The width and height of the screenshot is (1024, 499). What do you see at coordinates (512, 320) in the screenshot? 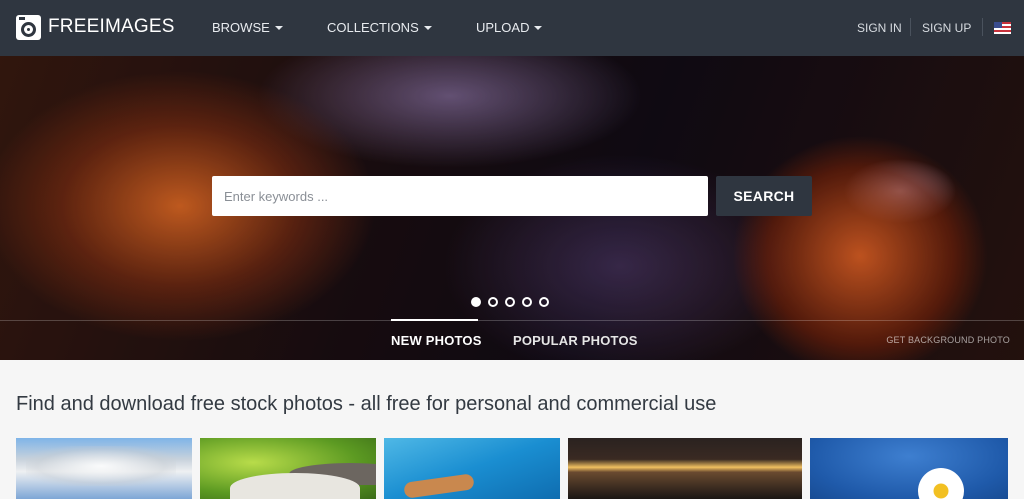
I see `tabs-divider` at bounding box center [512, 320].